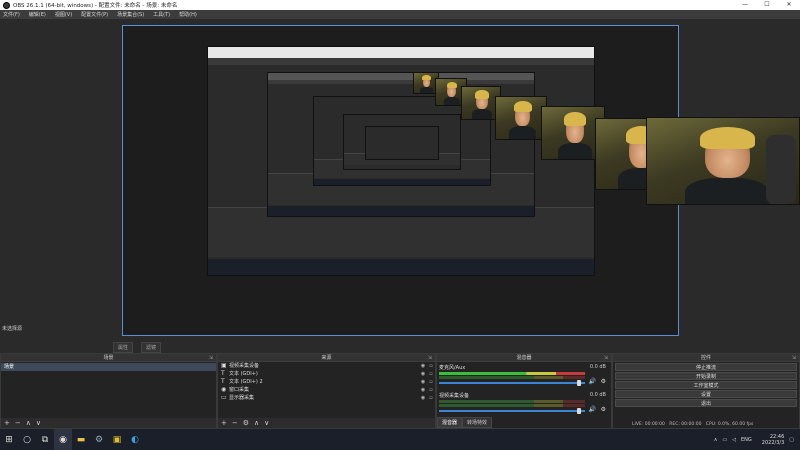 The height and width of the screenshot is (450, 800). I want to click on selected-source-label: 未选择源, so click(12, 329).